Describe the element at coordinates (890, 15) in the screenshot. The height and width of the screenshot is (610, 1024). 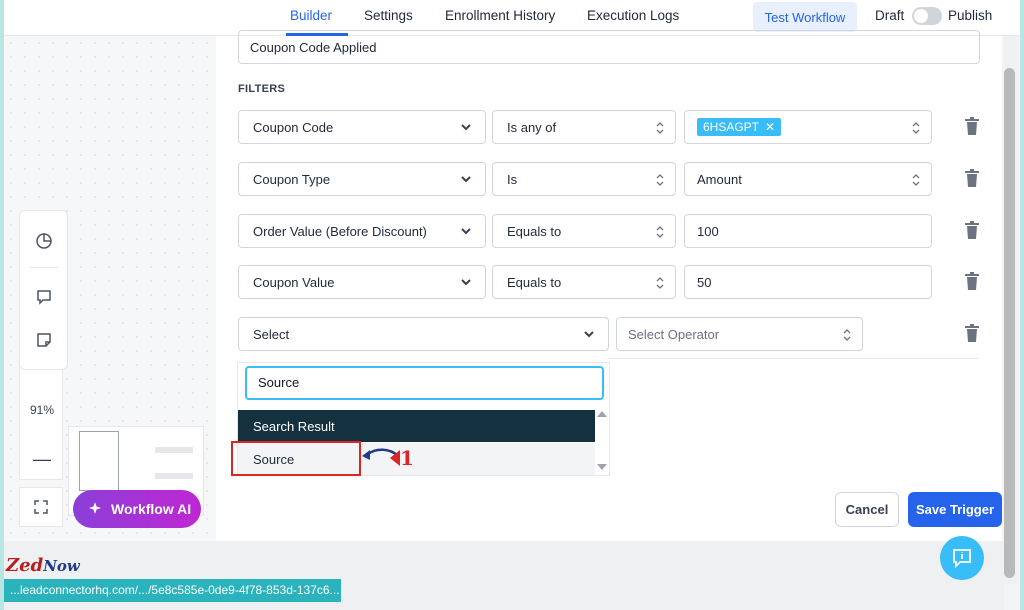
I see `draft-label: Draft` at that location.